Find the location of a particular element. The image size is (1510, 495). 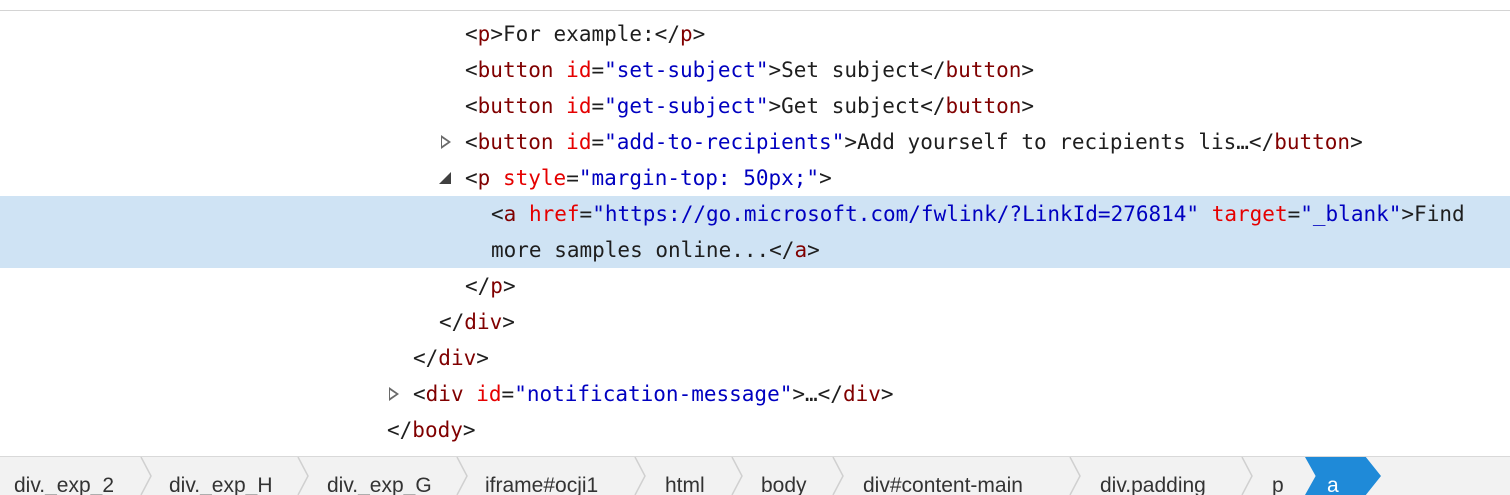

breadcrumb-item: body is located at coordinates (784, 476).